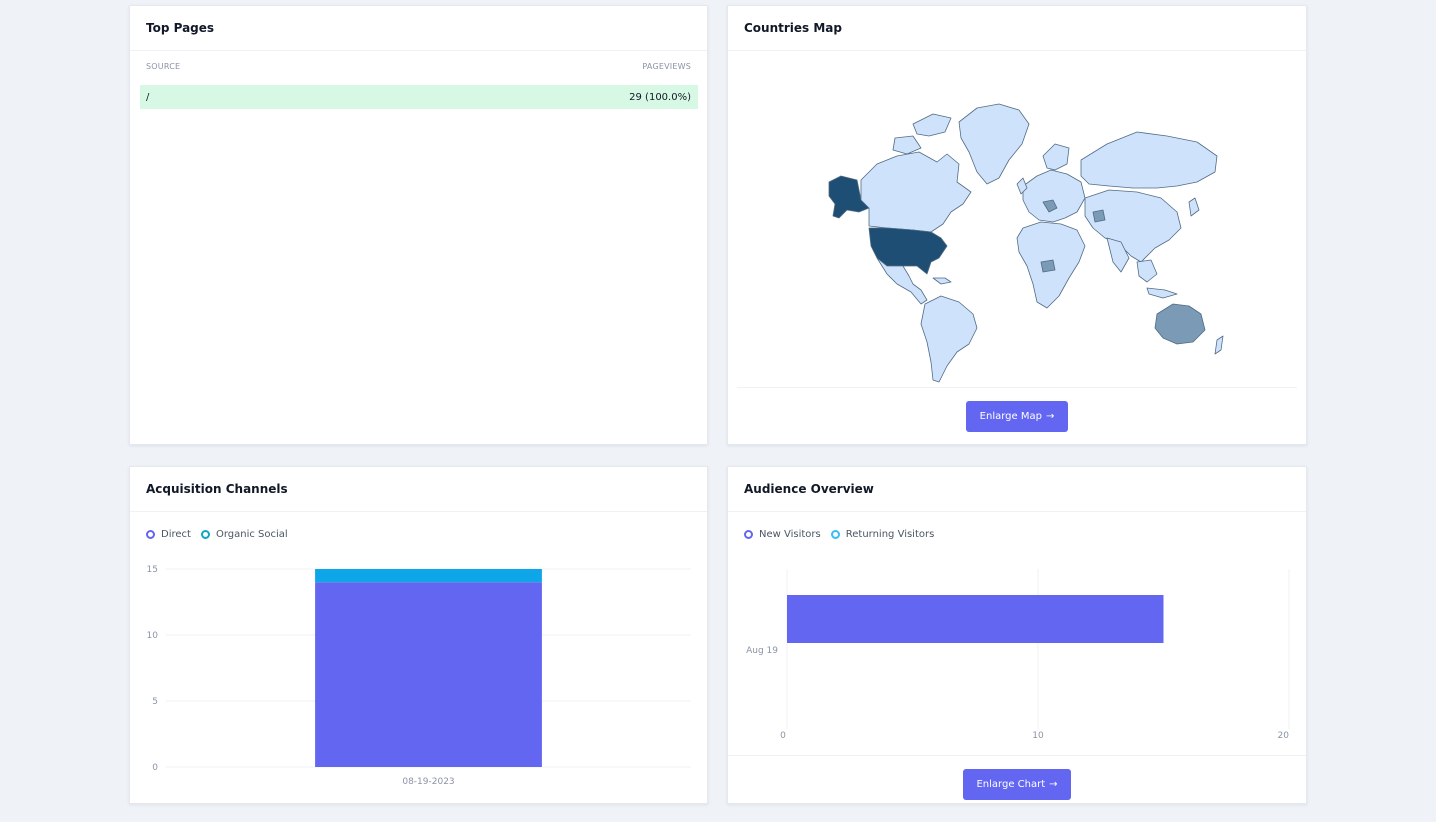 This screenshot has width=1436, height=822. Describe the element at coordinates (428, 782) in the screenshot. I see `x-tick-label: 08-19-2023` at that location.